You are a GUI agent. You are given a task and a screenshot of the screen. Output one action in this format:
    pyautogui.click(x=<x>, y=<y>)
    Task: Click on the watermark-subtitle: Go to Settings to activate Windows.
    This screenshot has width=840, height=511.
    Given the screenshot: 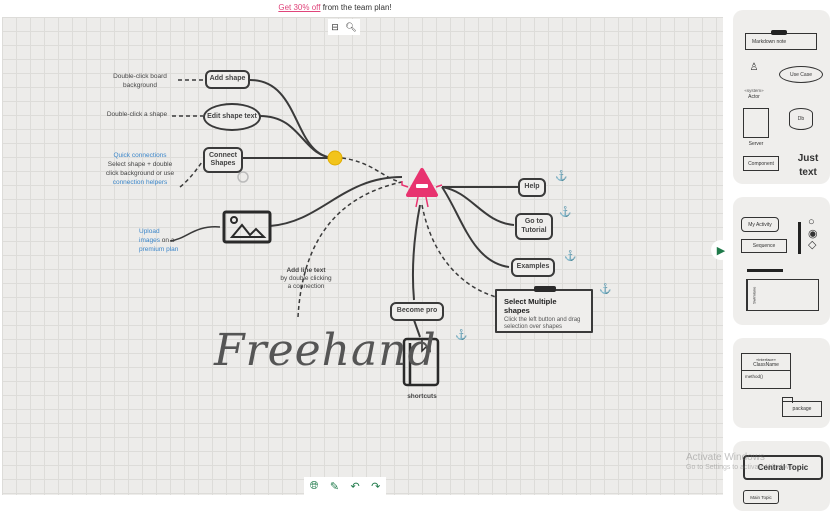 What is the action you would take?
    pyautogui.click(x=741, y=467)
    